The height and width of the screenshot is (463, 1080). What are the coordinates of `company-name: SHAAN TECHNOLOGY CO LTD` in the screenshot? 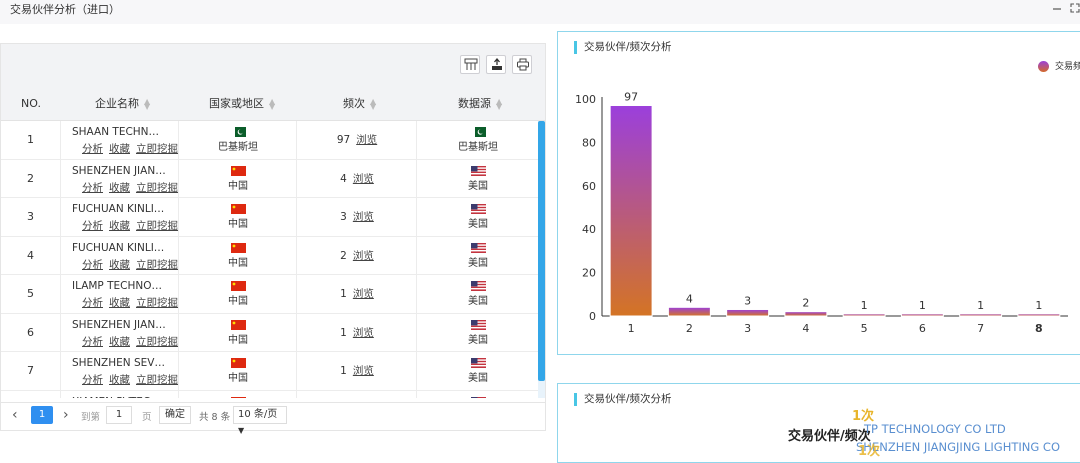 It's located at (119, 132).